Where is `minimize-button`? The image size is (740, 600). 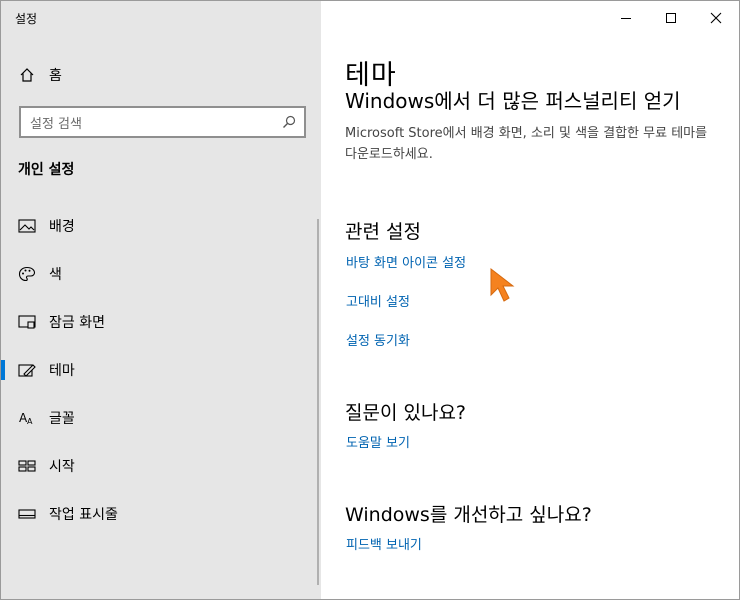
minimize-button is located at coordinates (626, 18).